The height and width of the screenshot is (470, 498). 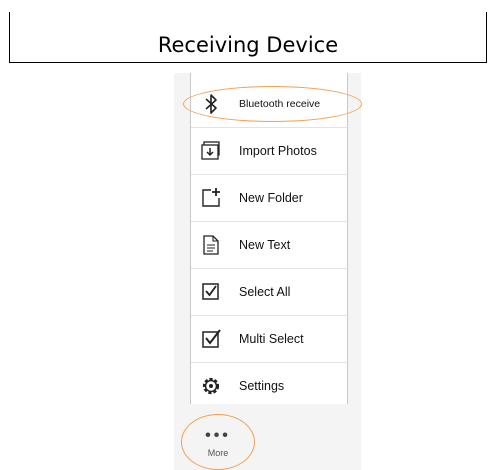 What do you see at coordinates (211, 151) in the screenshot?
I see `import-photos-icon` at bounding box center [211, 151].